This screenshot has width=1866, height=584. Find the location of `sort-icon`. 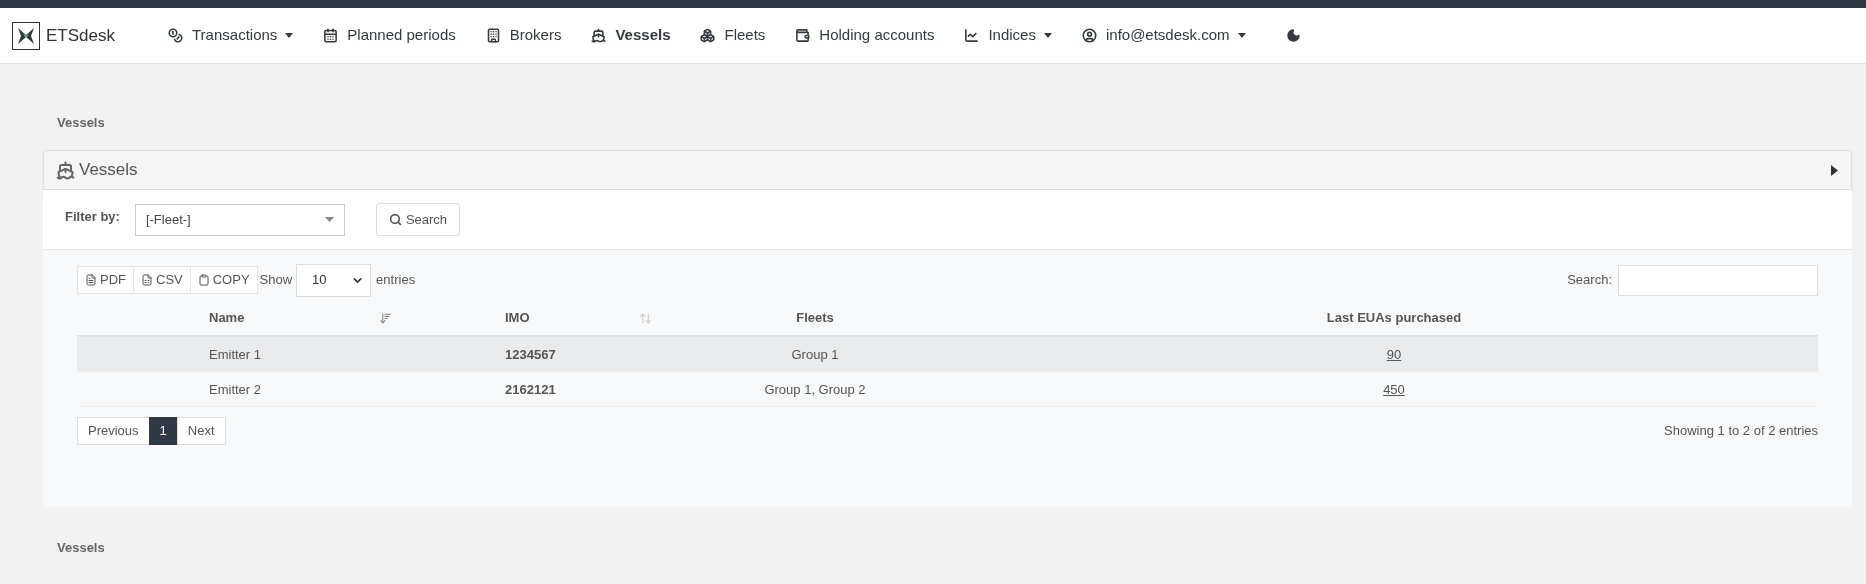

sort-icon is located at coordinates (385, 318).